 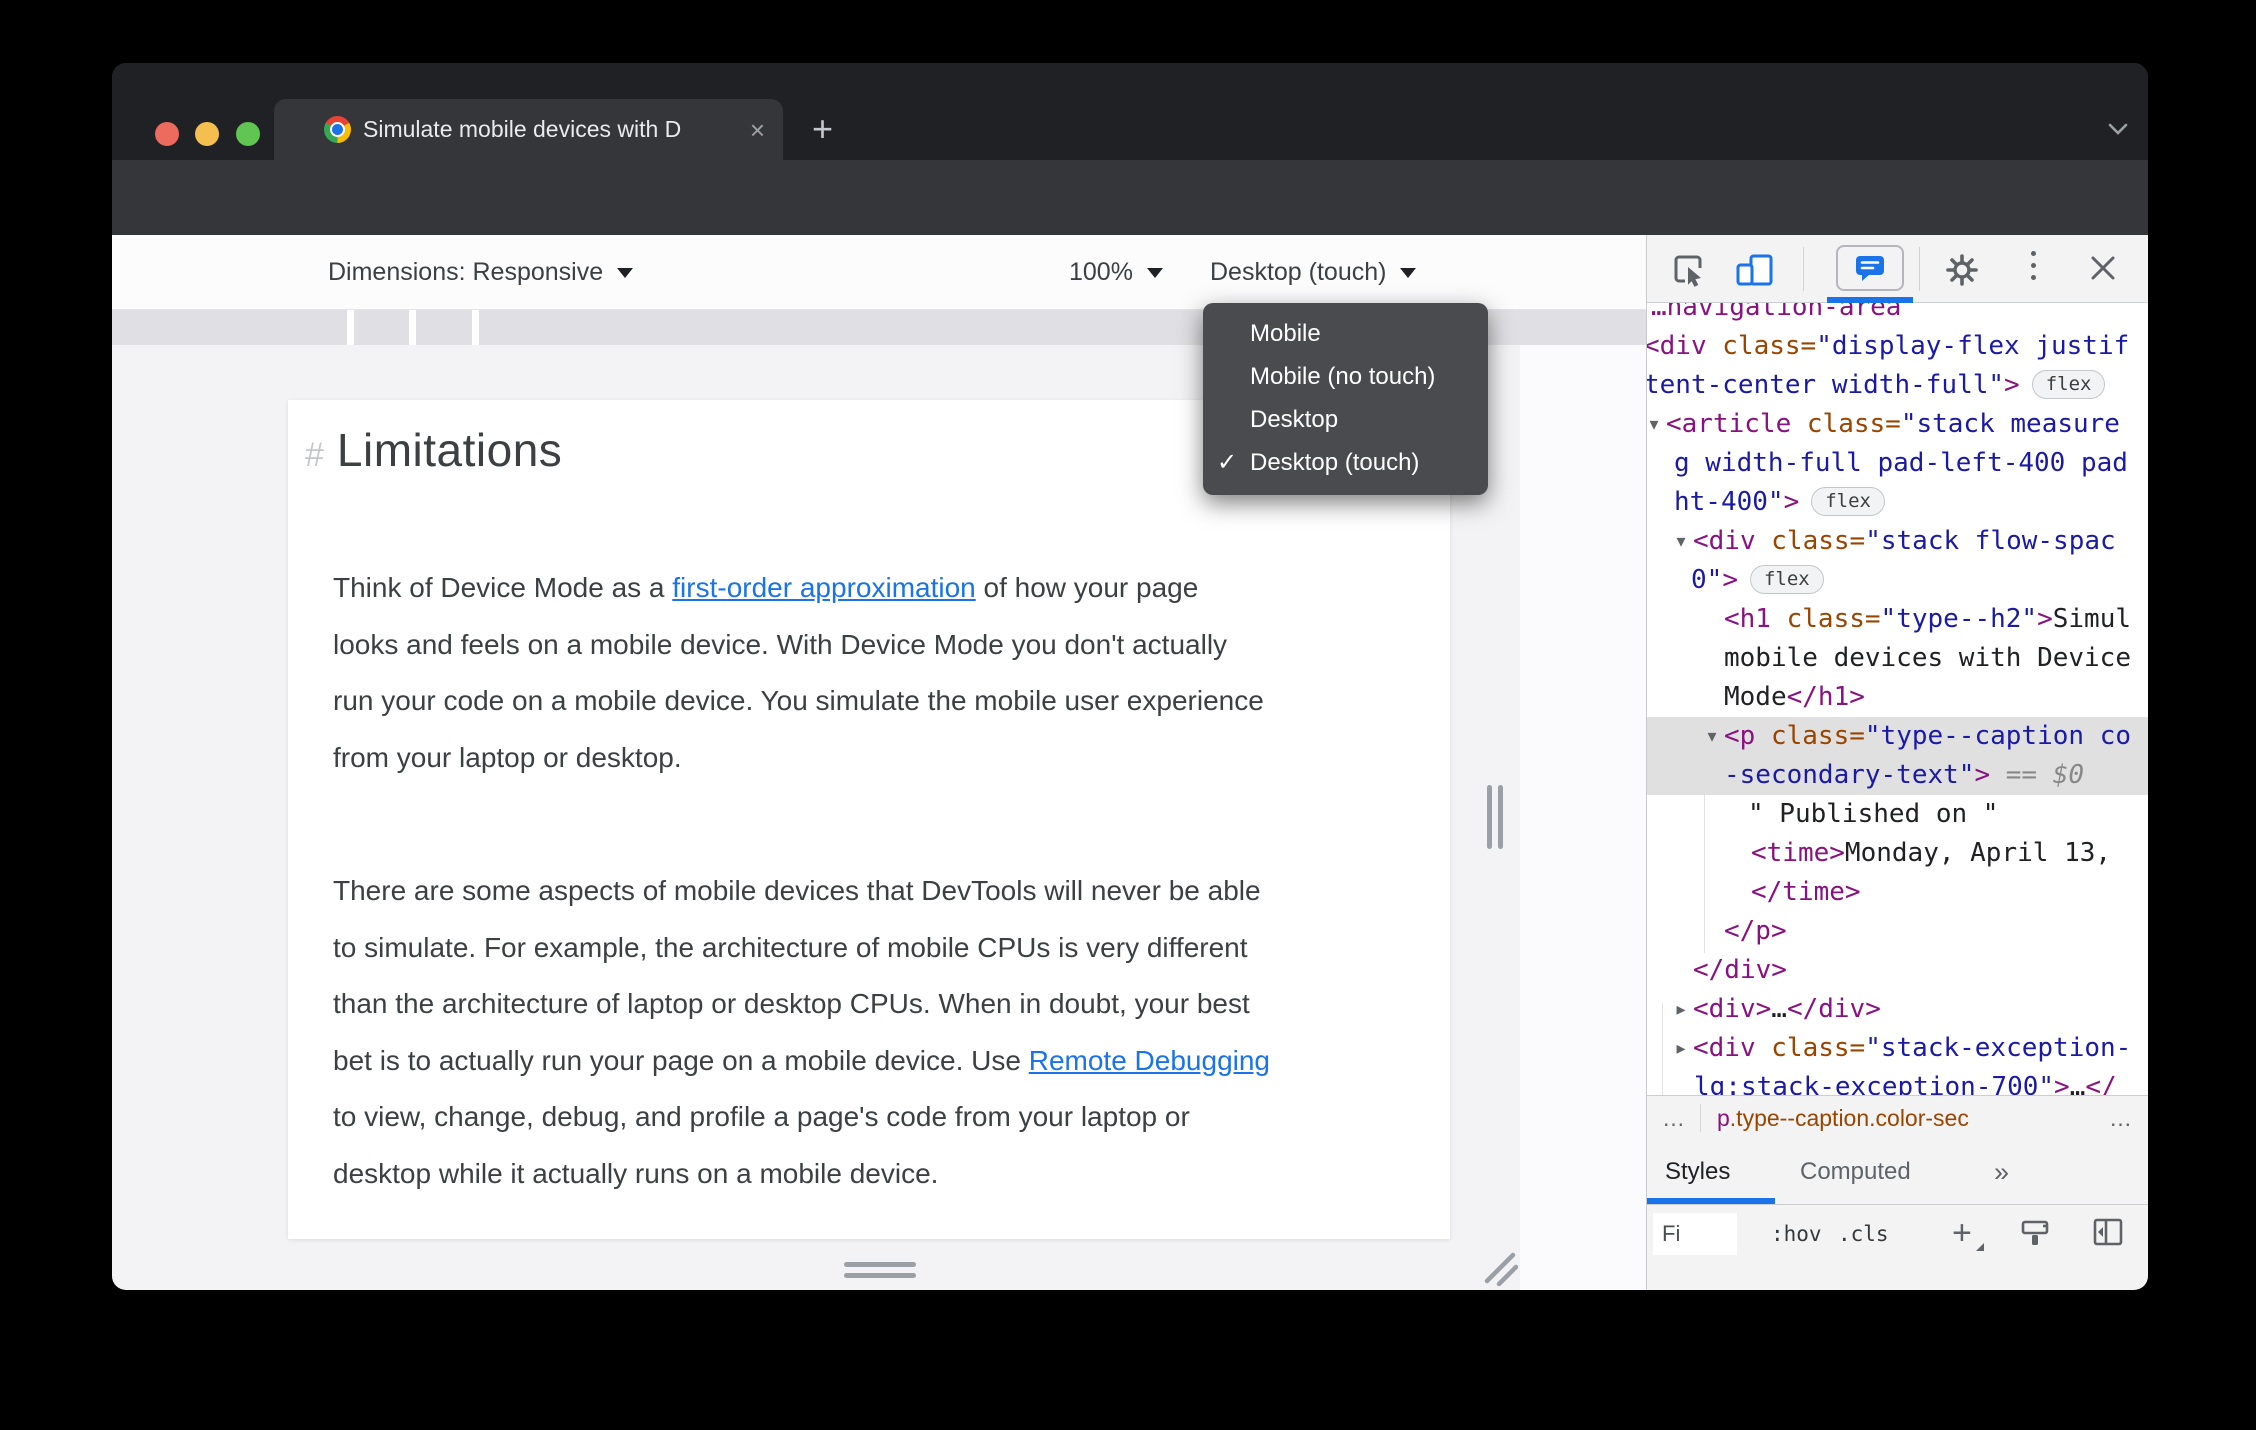 I want to click on viewport-corner-resize-handle, so click(x=1501, y=1270).